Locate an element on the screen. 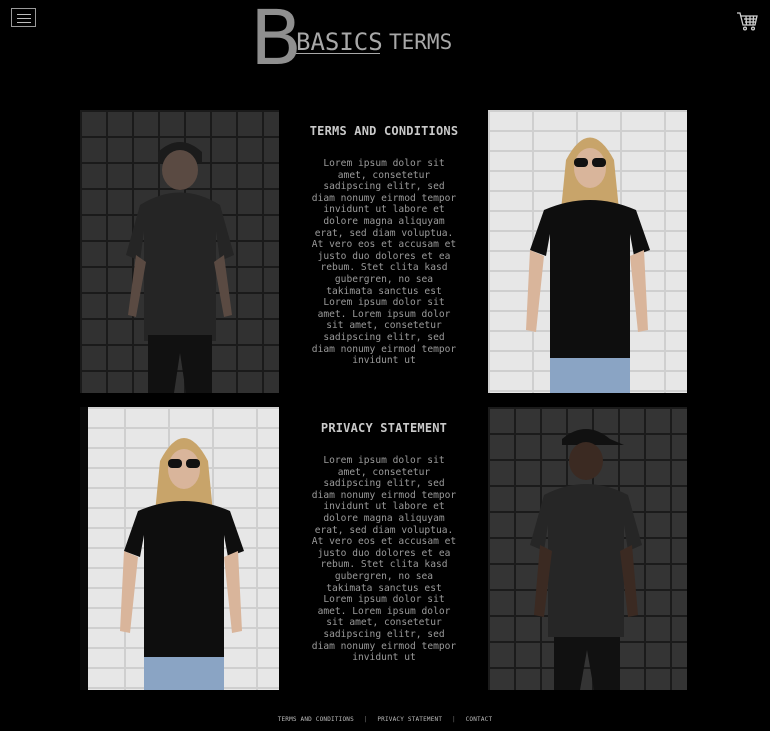  logo-underline is located at coordinates (338, 53).